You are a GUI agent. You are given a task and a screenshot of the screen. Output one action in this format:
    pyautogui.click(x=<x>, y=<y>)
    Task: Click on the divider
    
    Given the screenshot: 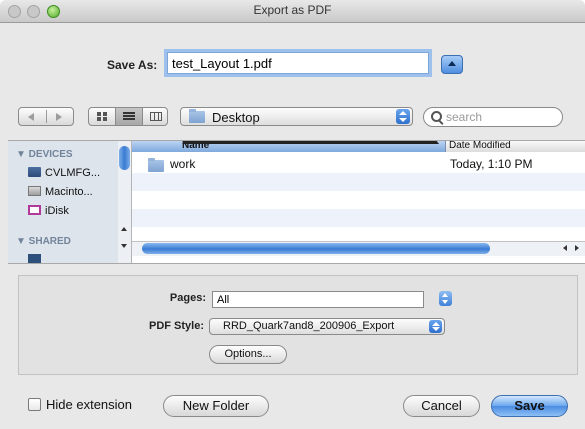 What is the action you would take?
    pyautogui.click(x=46, y=116)
    